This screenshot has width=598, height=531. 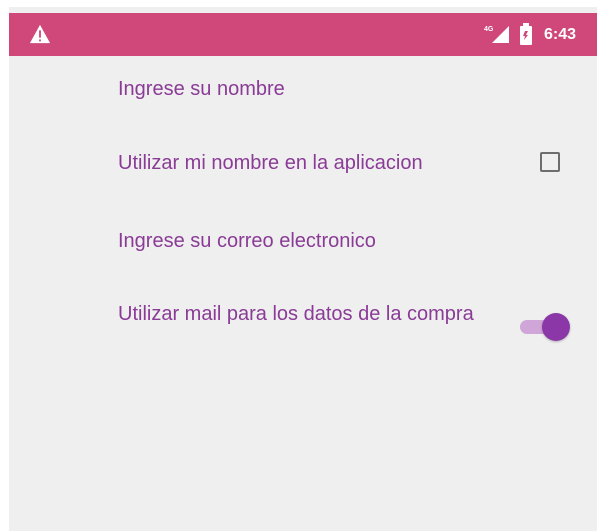 I want to click on signal-strength-icon: 4G, so click(x=496, y=34).